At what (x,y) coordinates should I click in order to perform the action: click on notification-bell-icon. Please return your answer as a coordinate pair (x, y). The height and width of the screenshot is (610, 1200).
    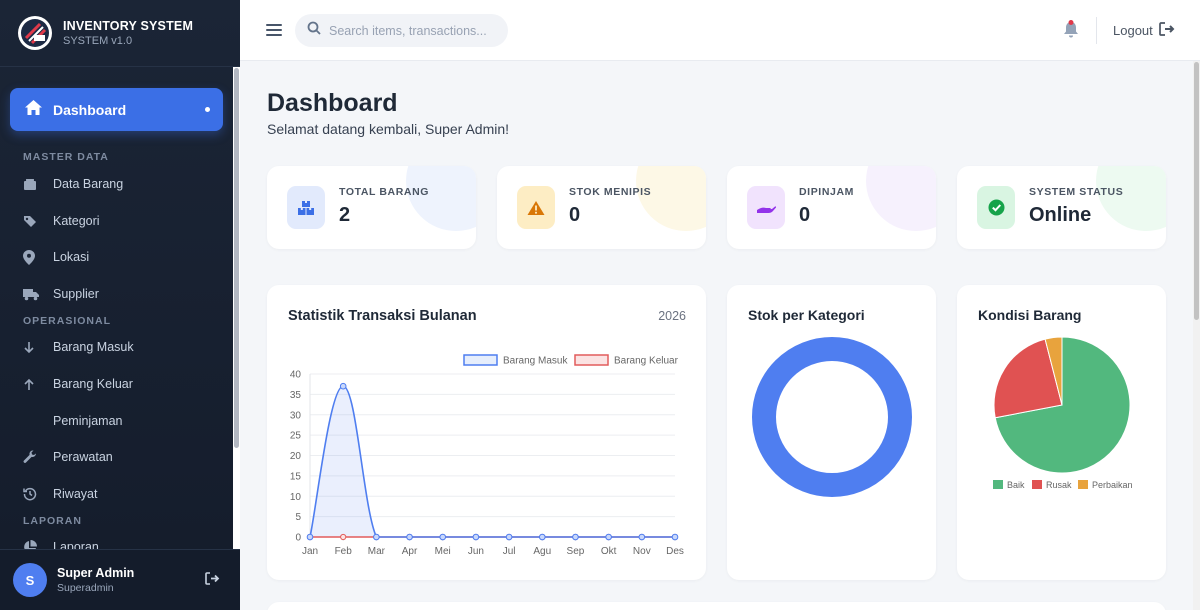
    Looking at the image, I should click on (1071, 32).